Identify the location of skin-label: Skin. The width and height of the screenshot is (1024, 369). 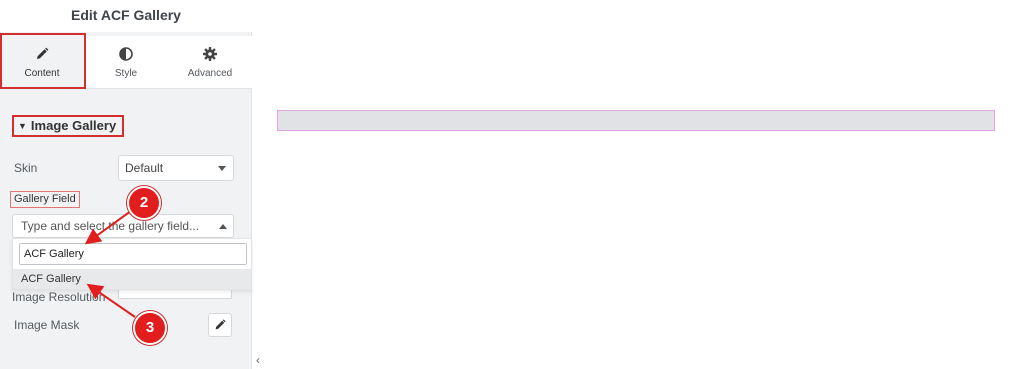
(26, 168).